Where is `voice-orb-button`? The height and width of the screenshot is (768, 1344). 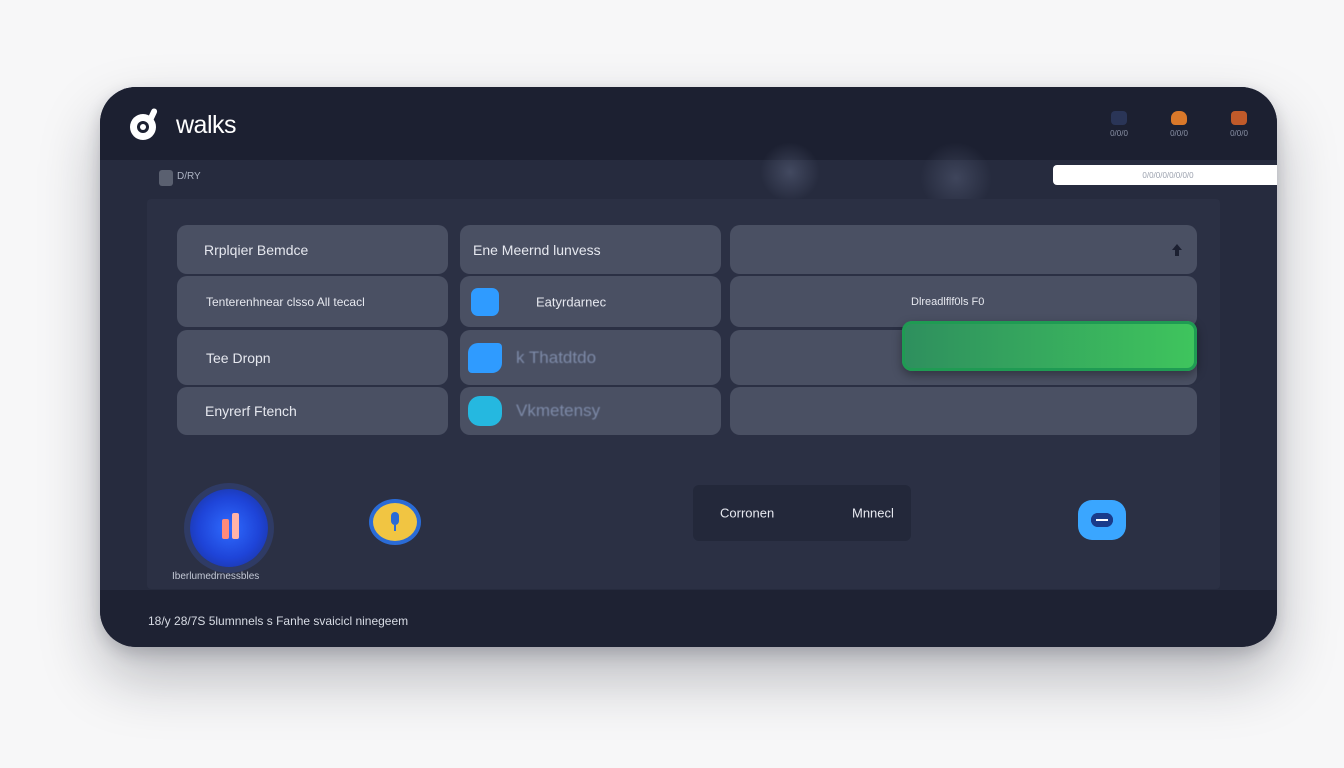
voice-orb-button is located at coordinates (229, 528).